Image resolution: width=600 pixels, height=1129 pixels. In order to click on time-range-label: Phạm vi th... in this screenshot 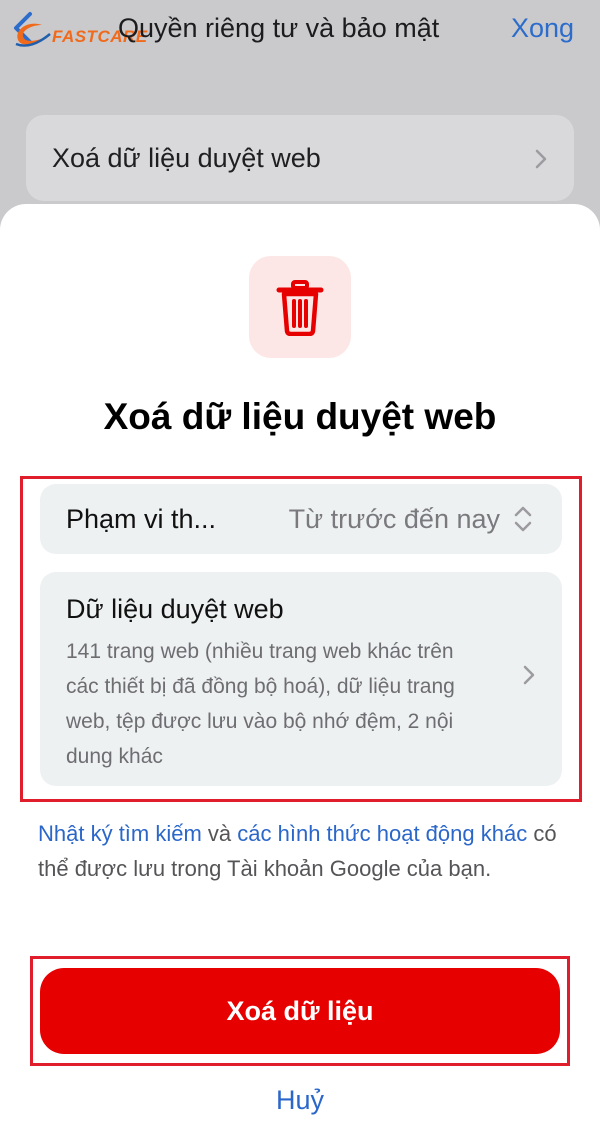, I will do `click(141, 519)`.